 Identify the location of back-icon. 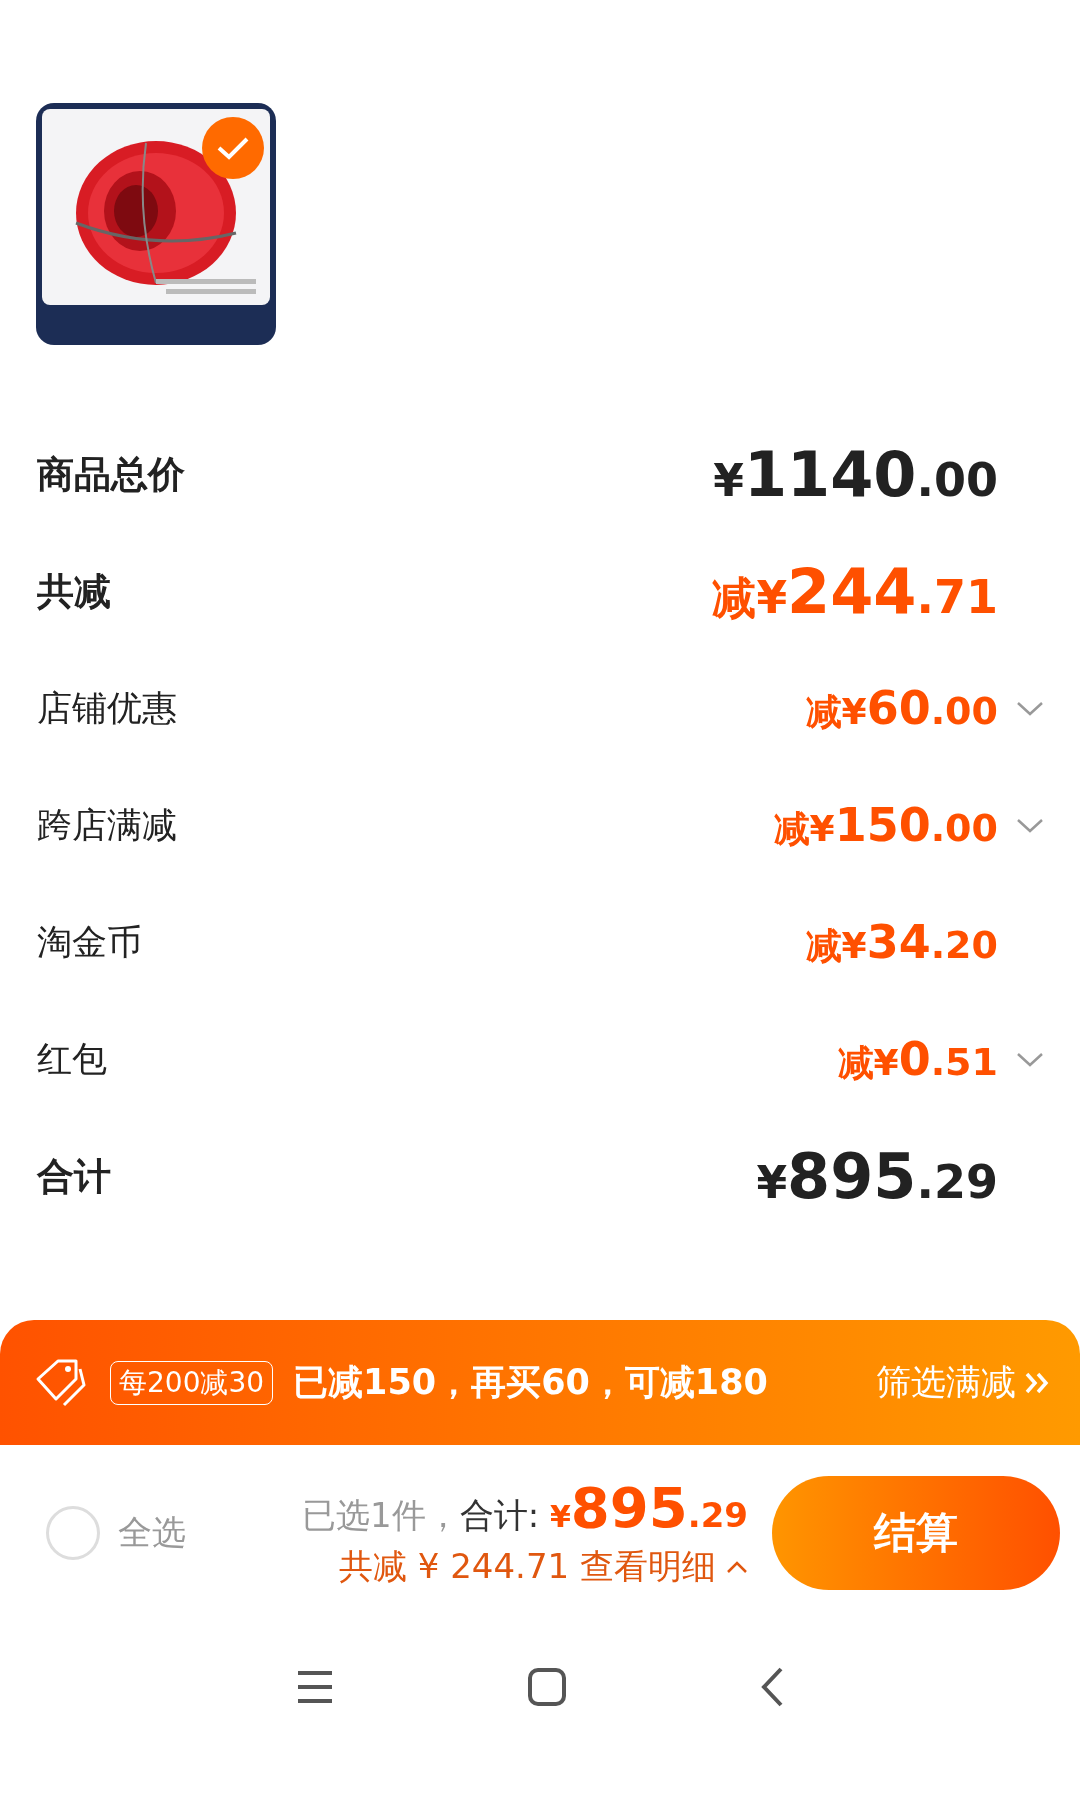
(771, 1686).